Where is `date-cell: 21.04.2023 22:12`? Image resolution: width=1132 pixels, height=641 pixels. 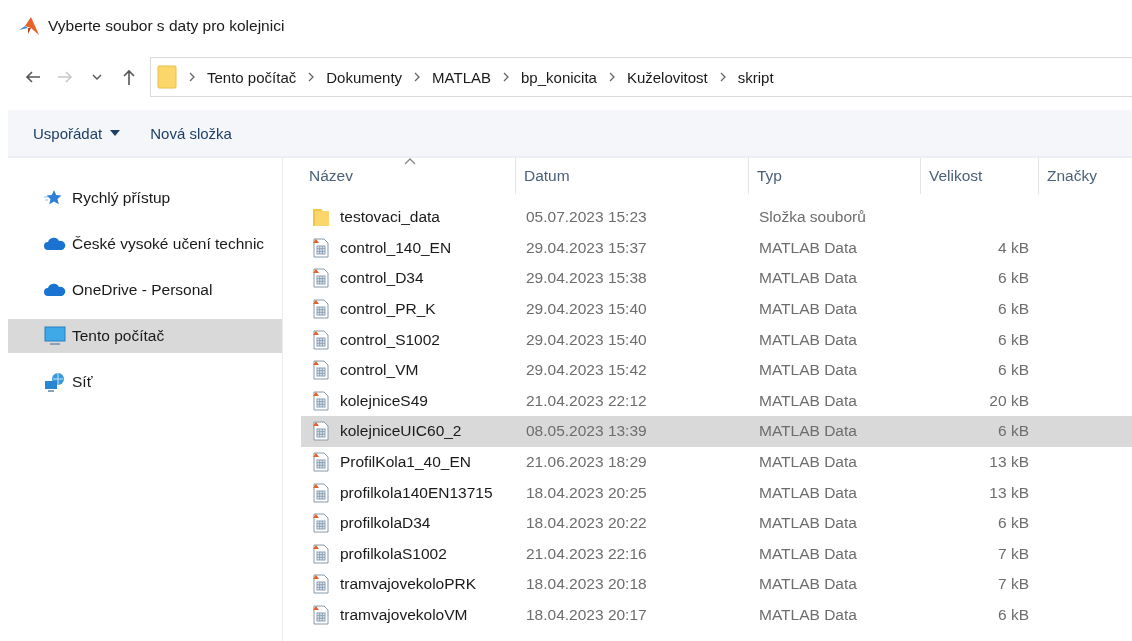 date-cell: 21.04.2023 22:12 is located at coordinates (586, 400).